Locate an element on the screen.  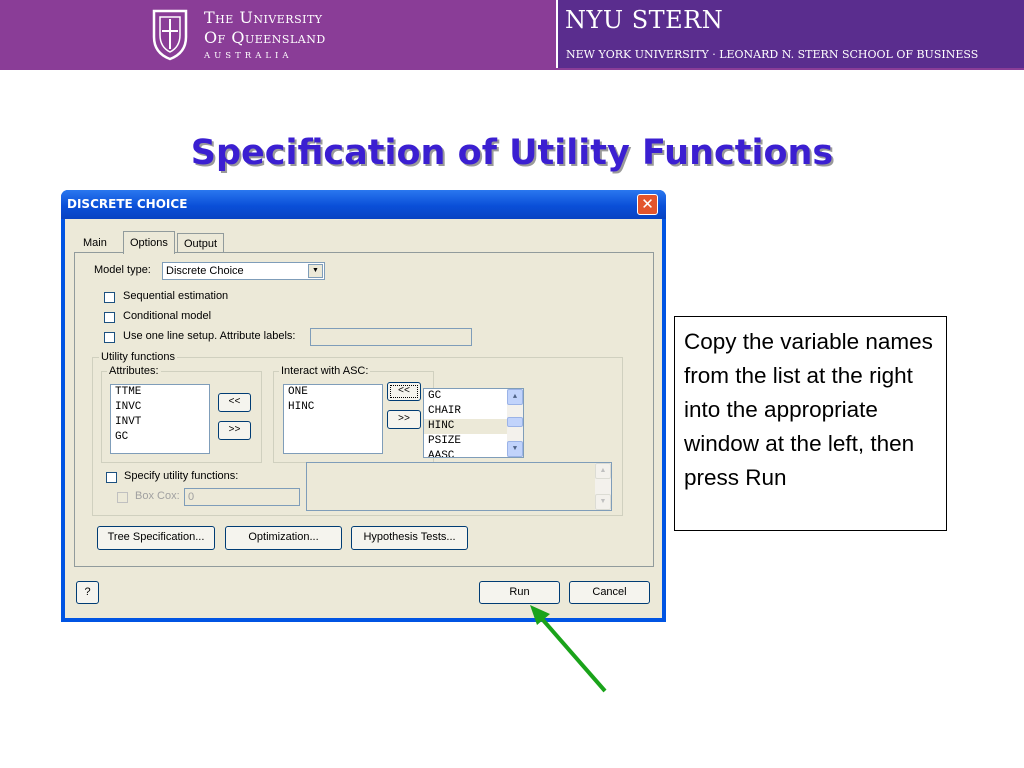
attributes-group: Attributes: TTME INVC INVT GC << >> is located at coordinates (181, 414).